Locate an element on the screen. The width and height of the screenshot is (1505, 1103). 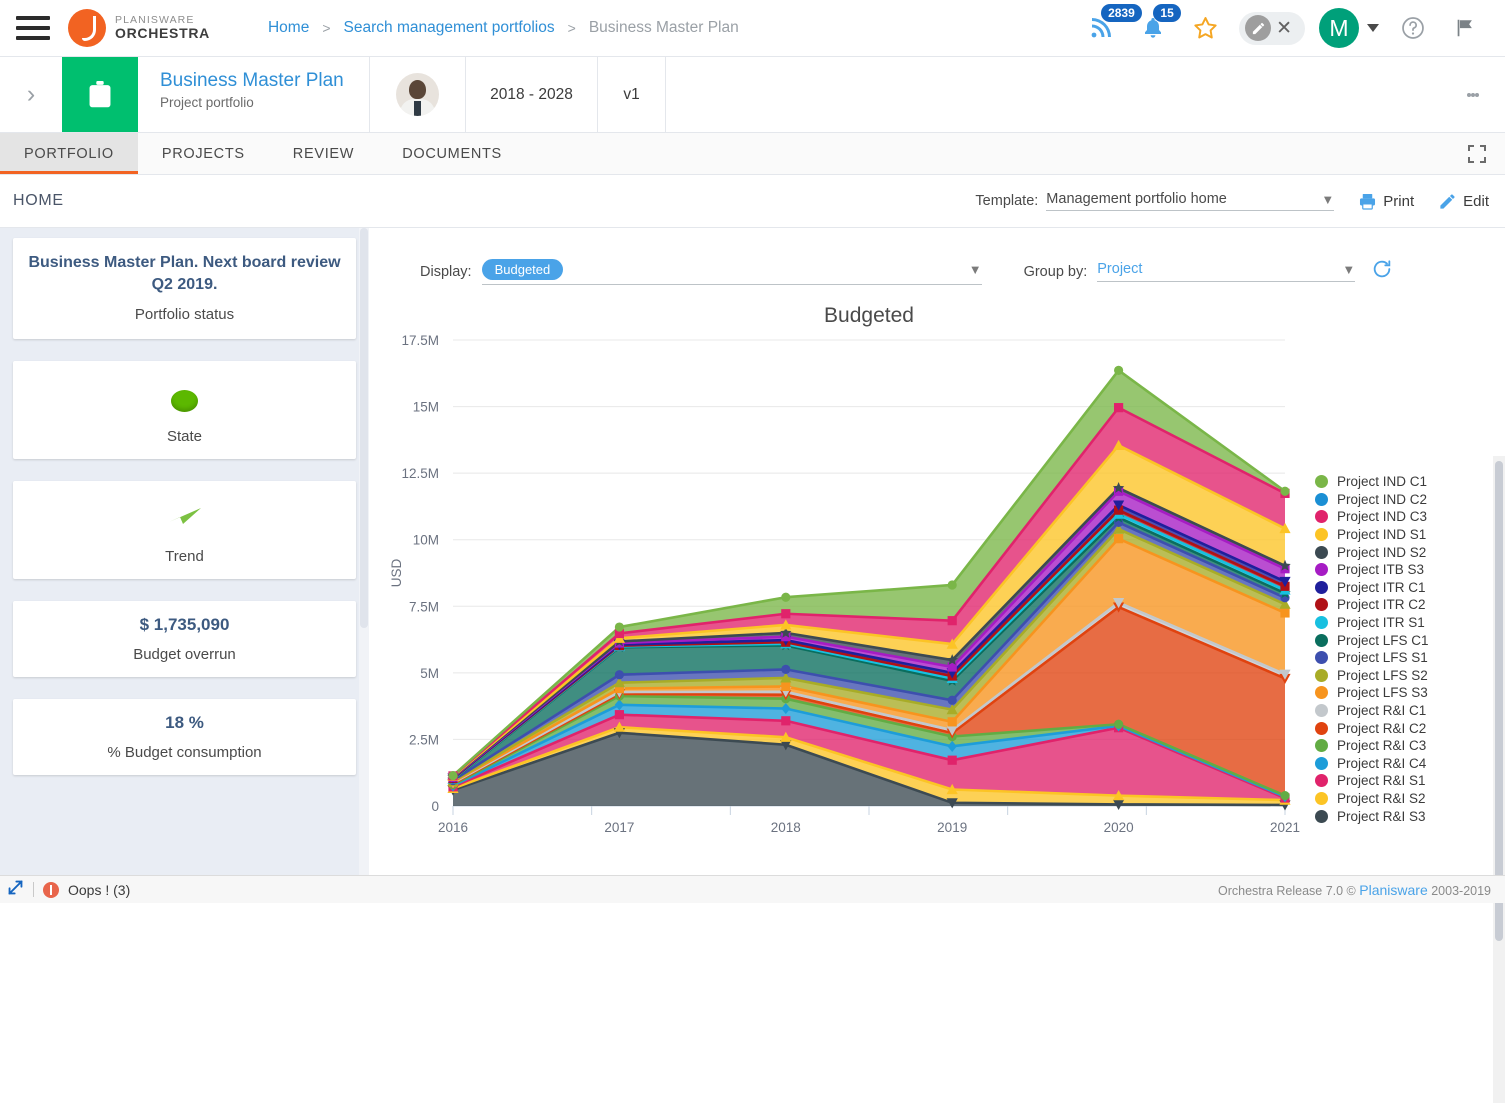
legend-label: Project R&I C1 is located at coordinates (1382, 711).